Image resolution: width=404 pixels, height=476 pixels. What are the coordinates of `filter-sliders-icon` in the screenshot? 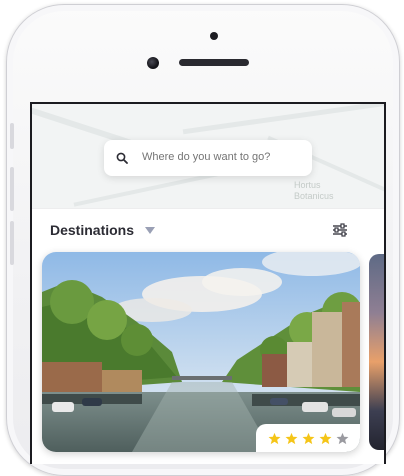 It's located at (340, 230).